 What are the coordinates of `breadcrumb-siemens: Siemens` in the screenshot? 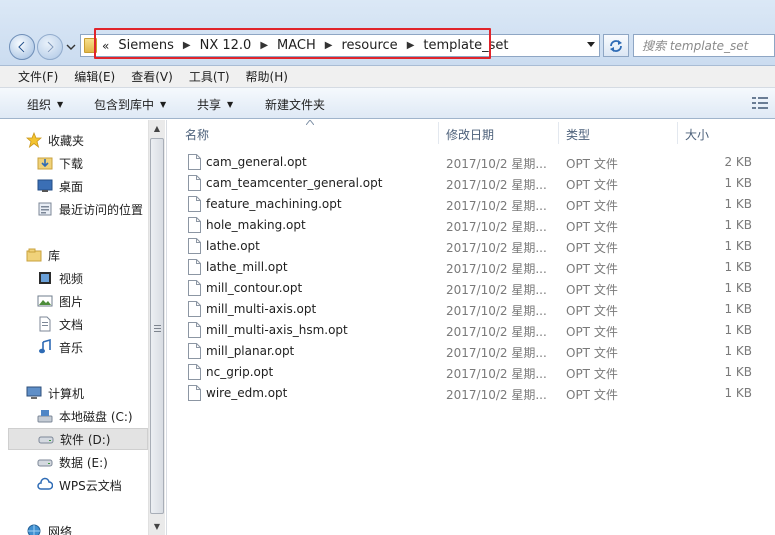 It's located at (146, 45).